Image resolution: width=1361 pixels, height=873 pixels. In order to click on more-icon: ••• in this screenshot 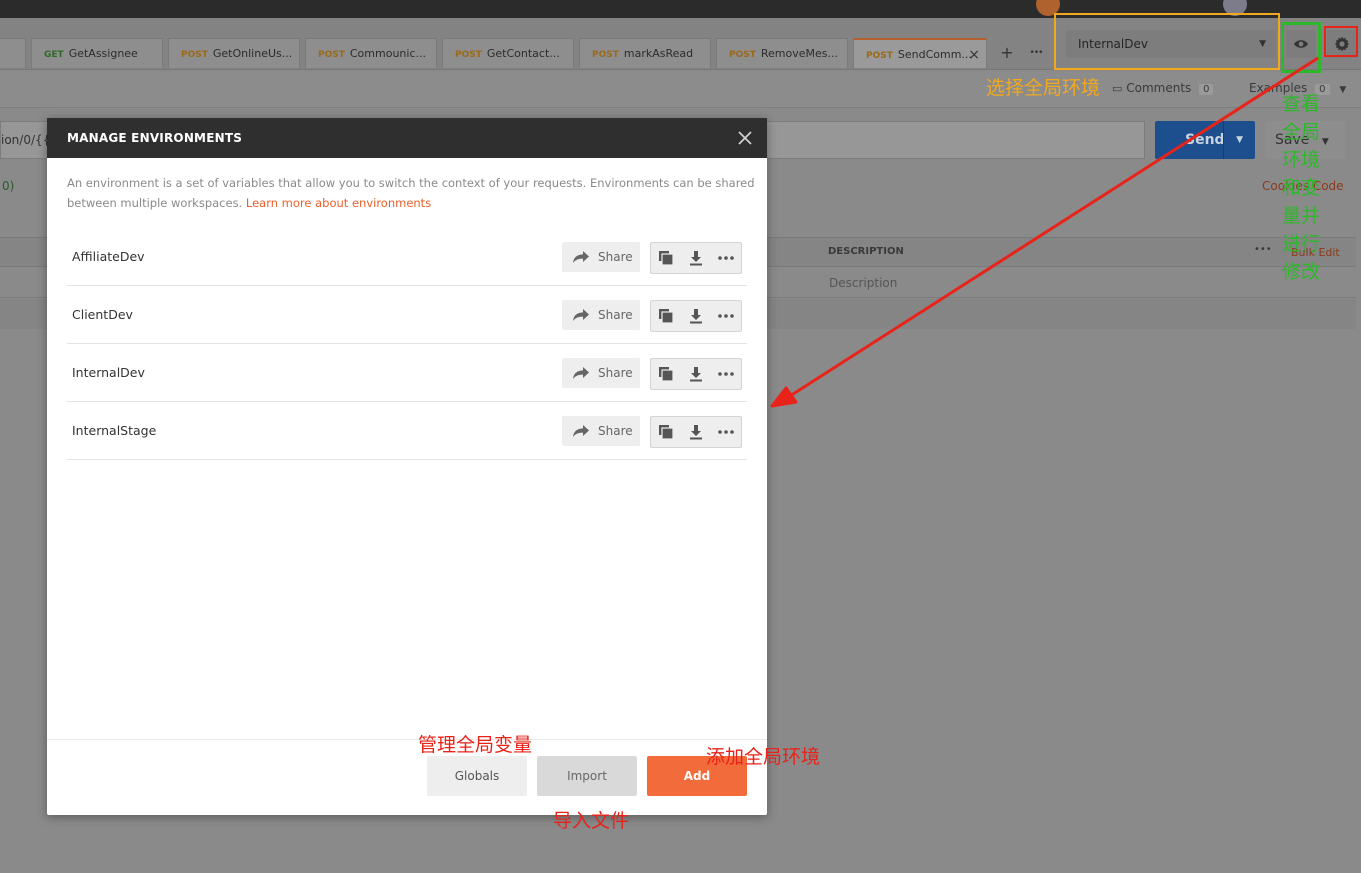, I will do `click(1263, 249)`.